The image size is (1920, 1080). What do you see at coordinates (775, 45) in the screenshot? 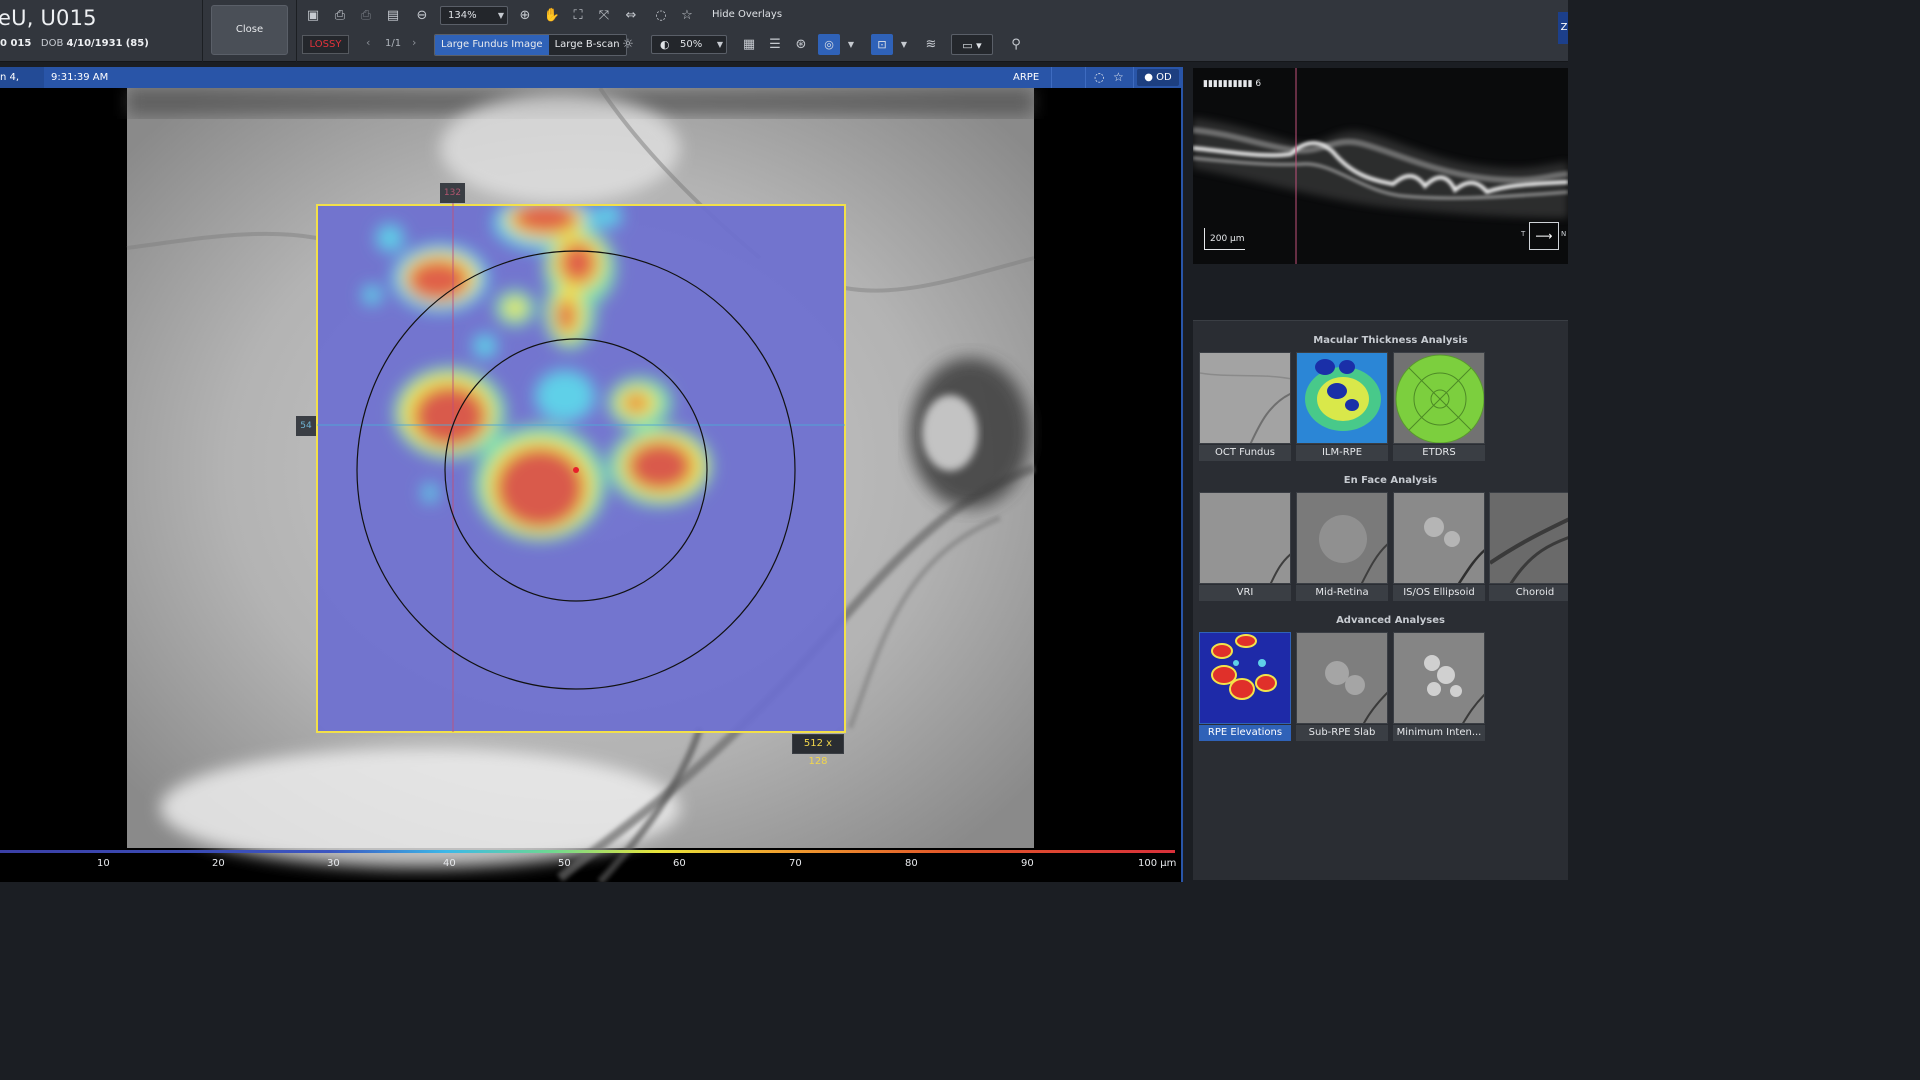
I see `layers-icon: ☰` at bounding box center [775, 45].